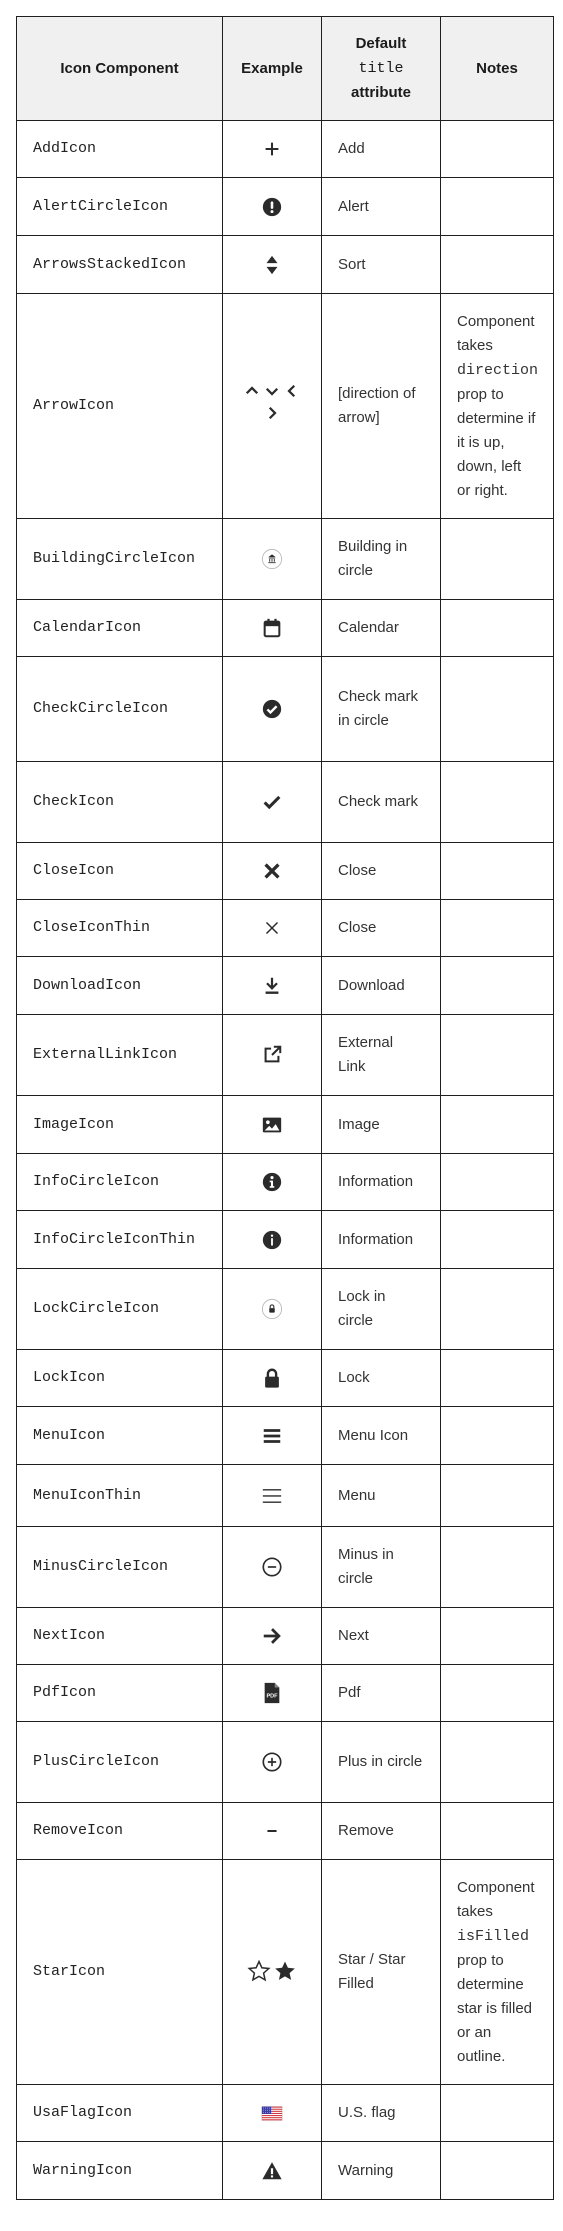 This screenshot has height=2231, width=563. I want to click on default-title-cell: Image, so click(381, 1124).